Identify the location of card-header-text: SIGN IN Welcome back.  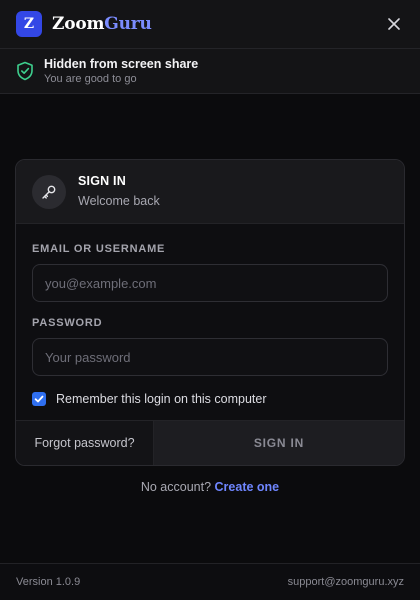
(119, 191).